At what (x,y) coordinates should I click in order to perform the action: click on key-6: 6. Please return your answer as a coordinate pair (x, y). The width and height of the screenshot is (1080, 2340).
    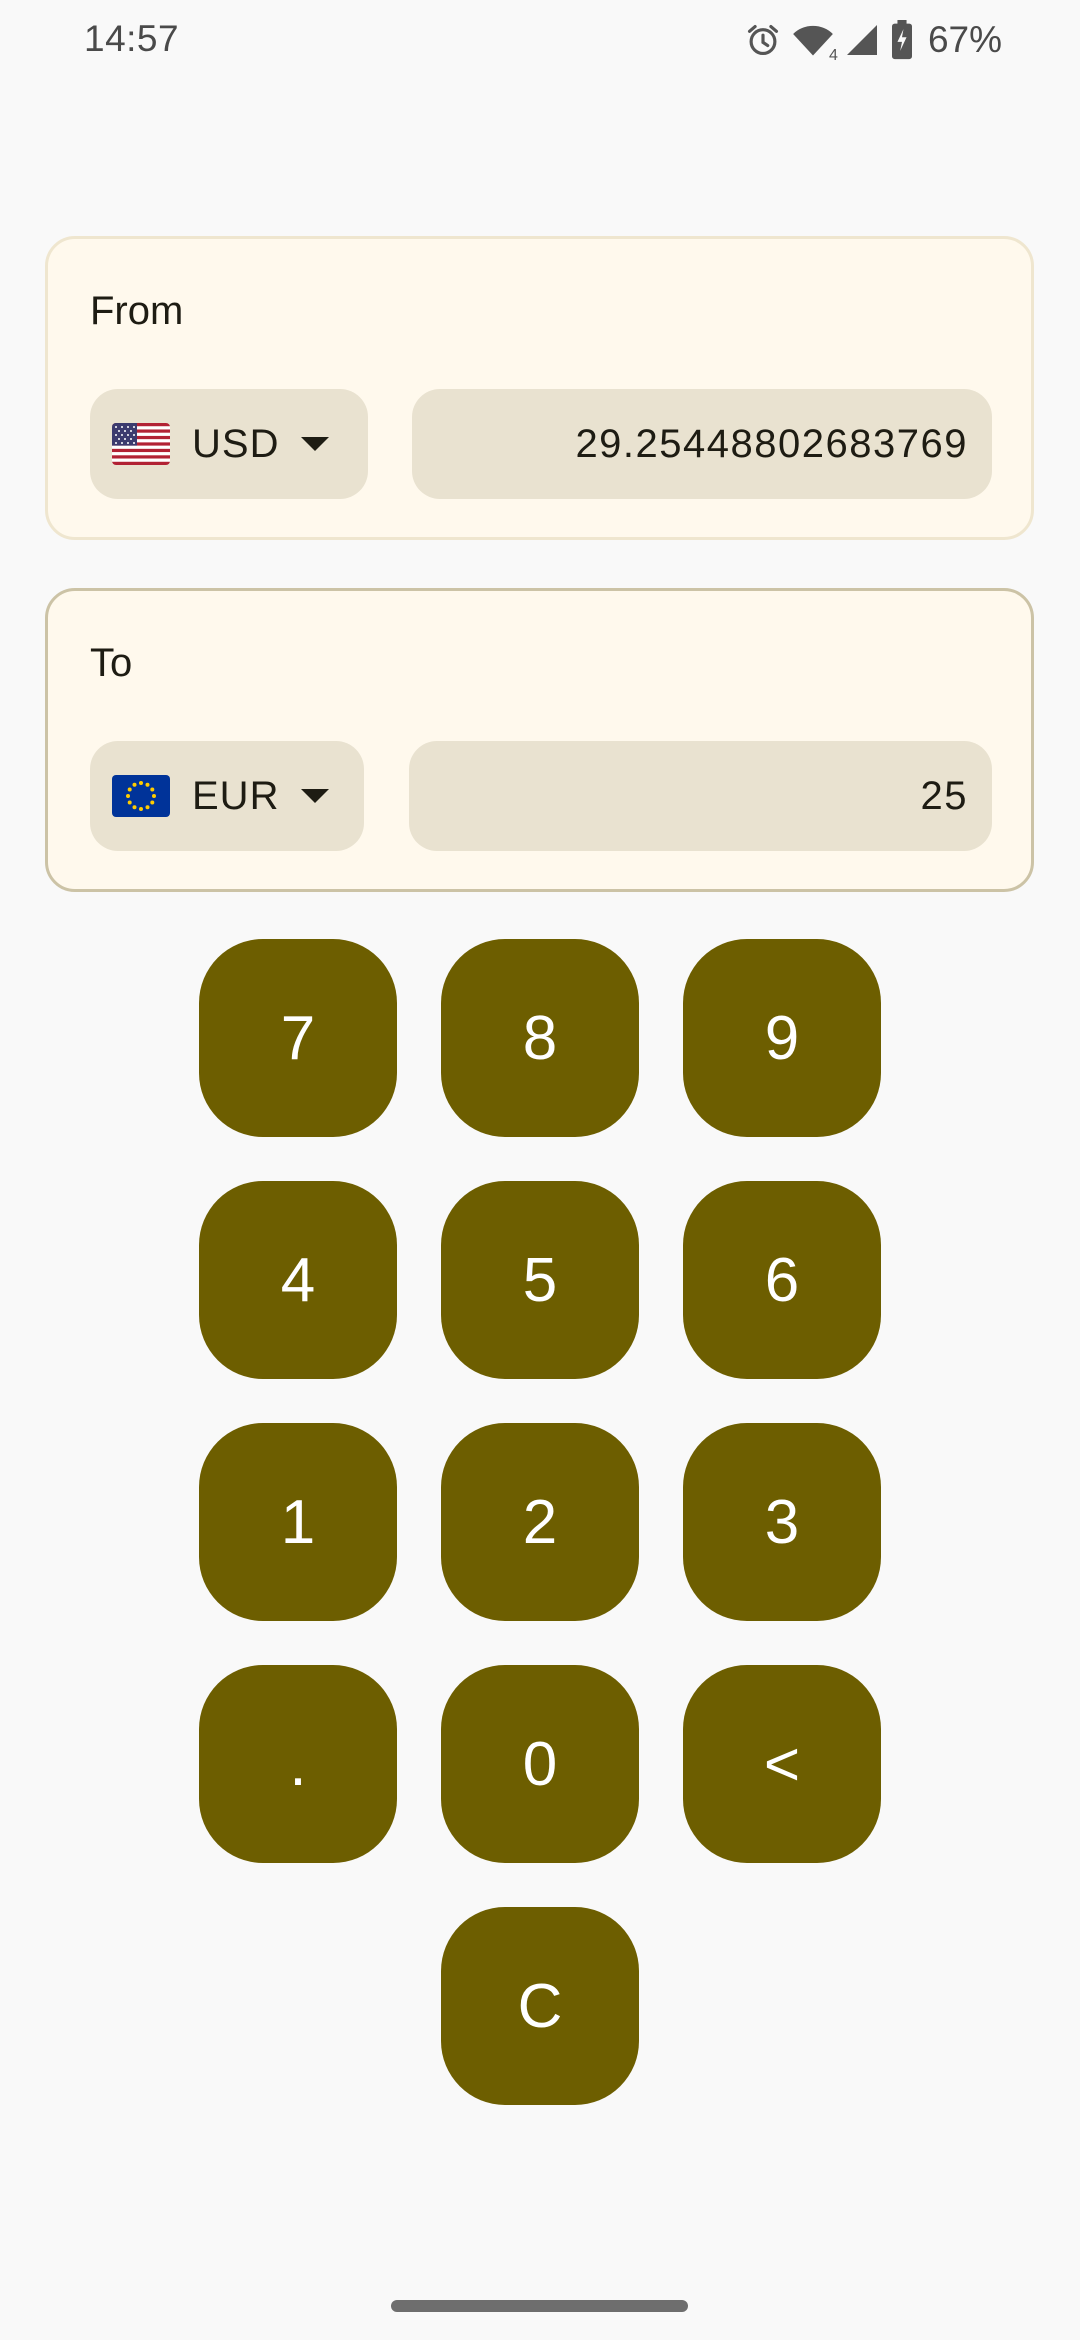
    Looking at the image, I should click on (782, 1280).